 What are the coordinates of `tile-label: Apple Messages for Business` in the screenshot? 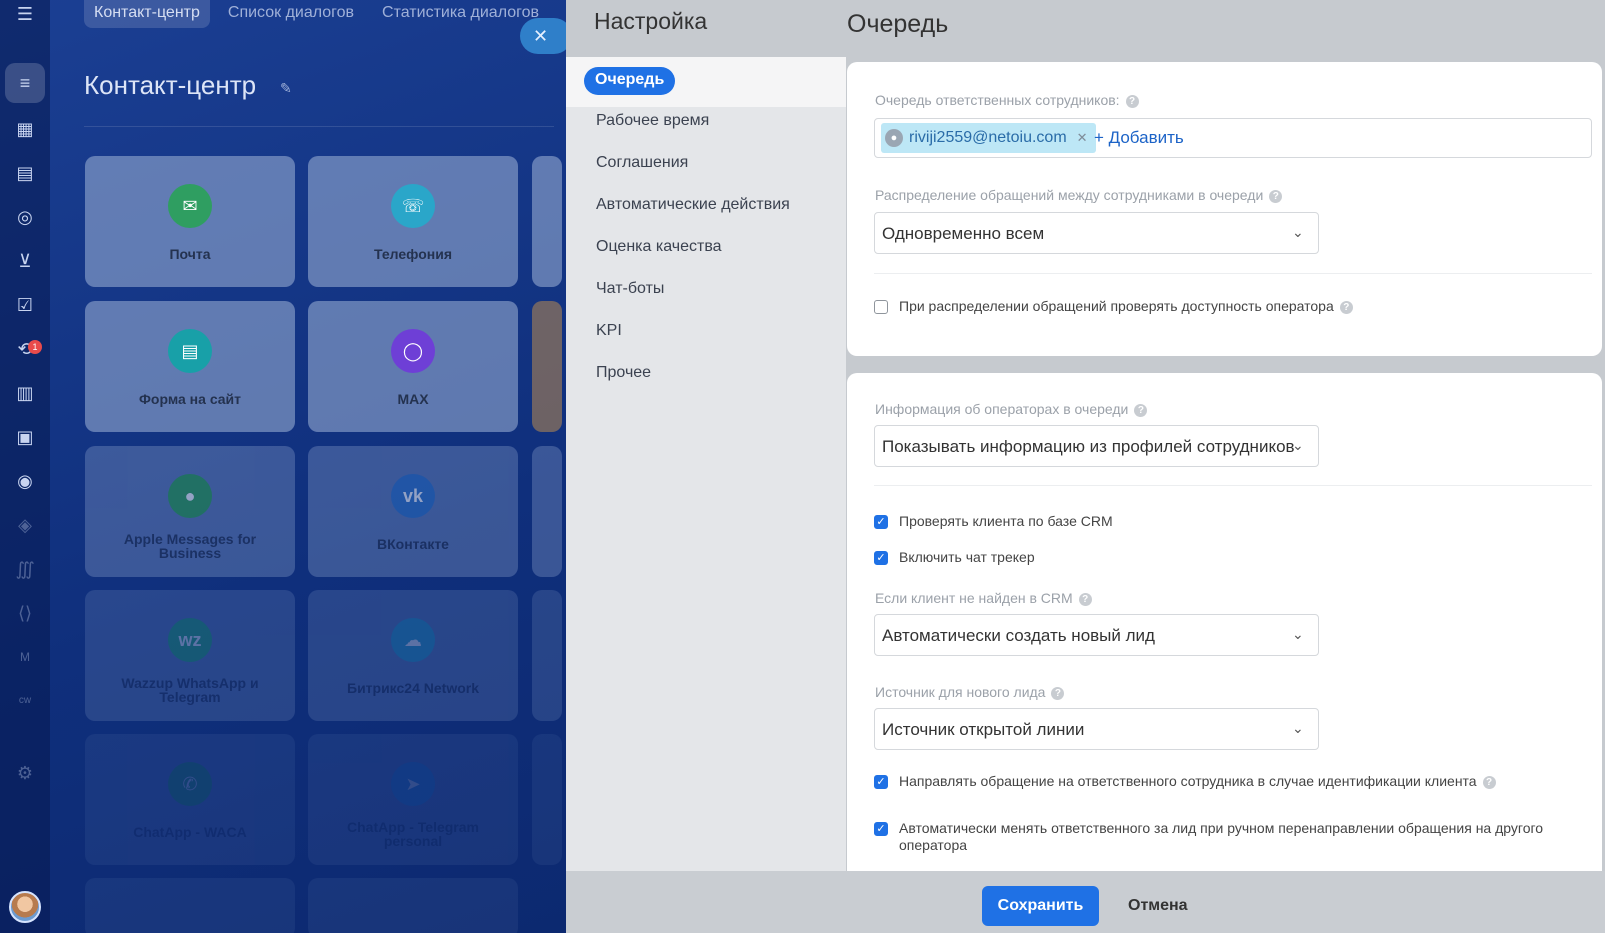 It's located at (190, 546).